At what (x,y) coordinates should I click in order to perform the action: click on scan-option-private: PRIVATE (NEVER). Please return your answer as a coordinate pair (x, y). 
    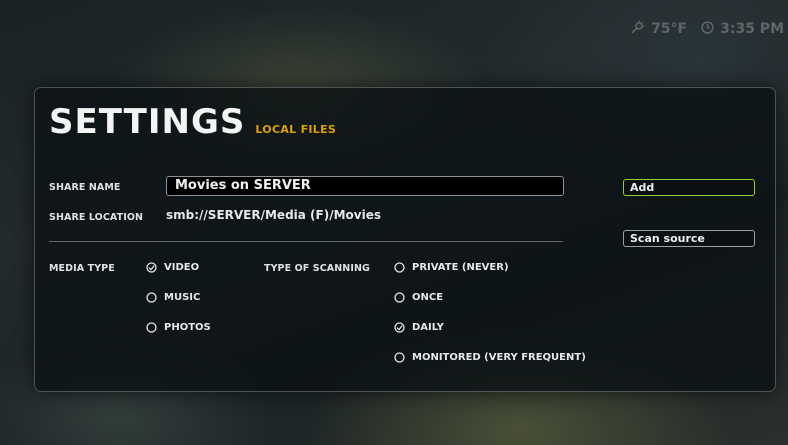
    Looking at the image, I should click on (451, 267).